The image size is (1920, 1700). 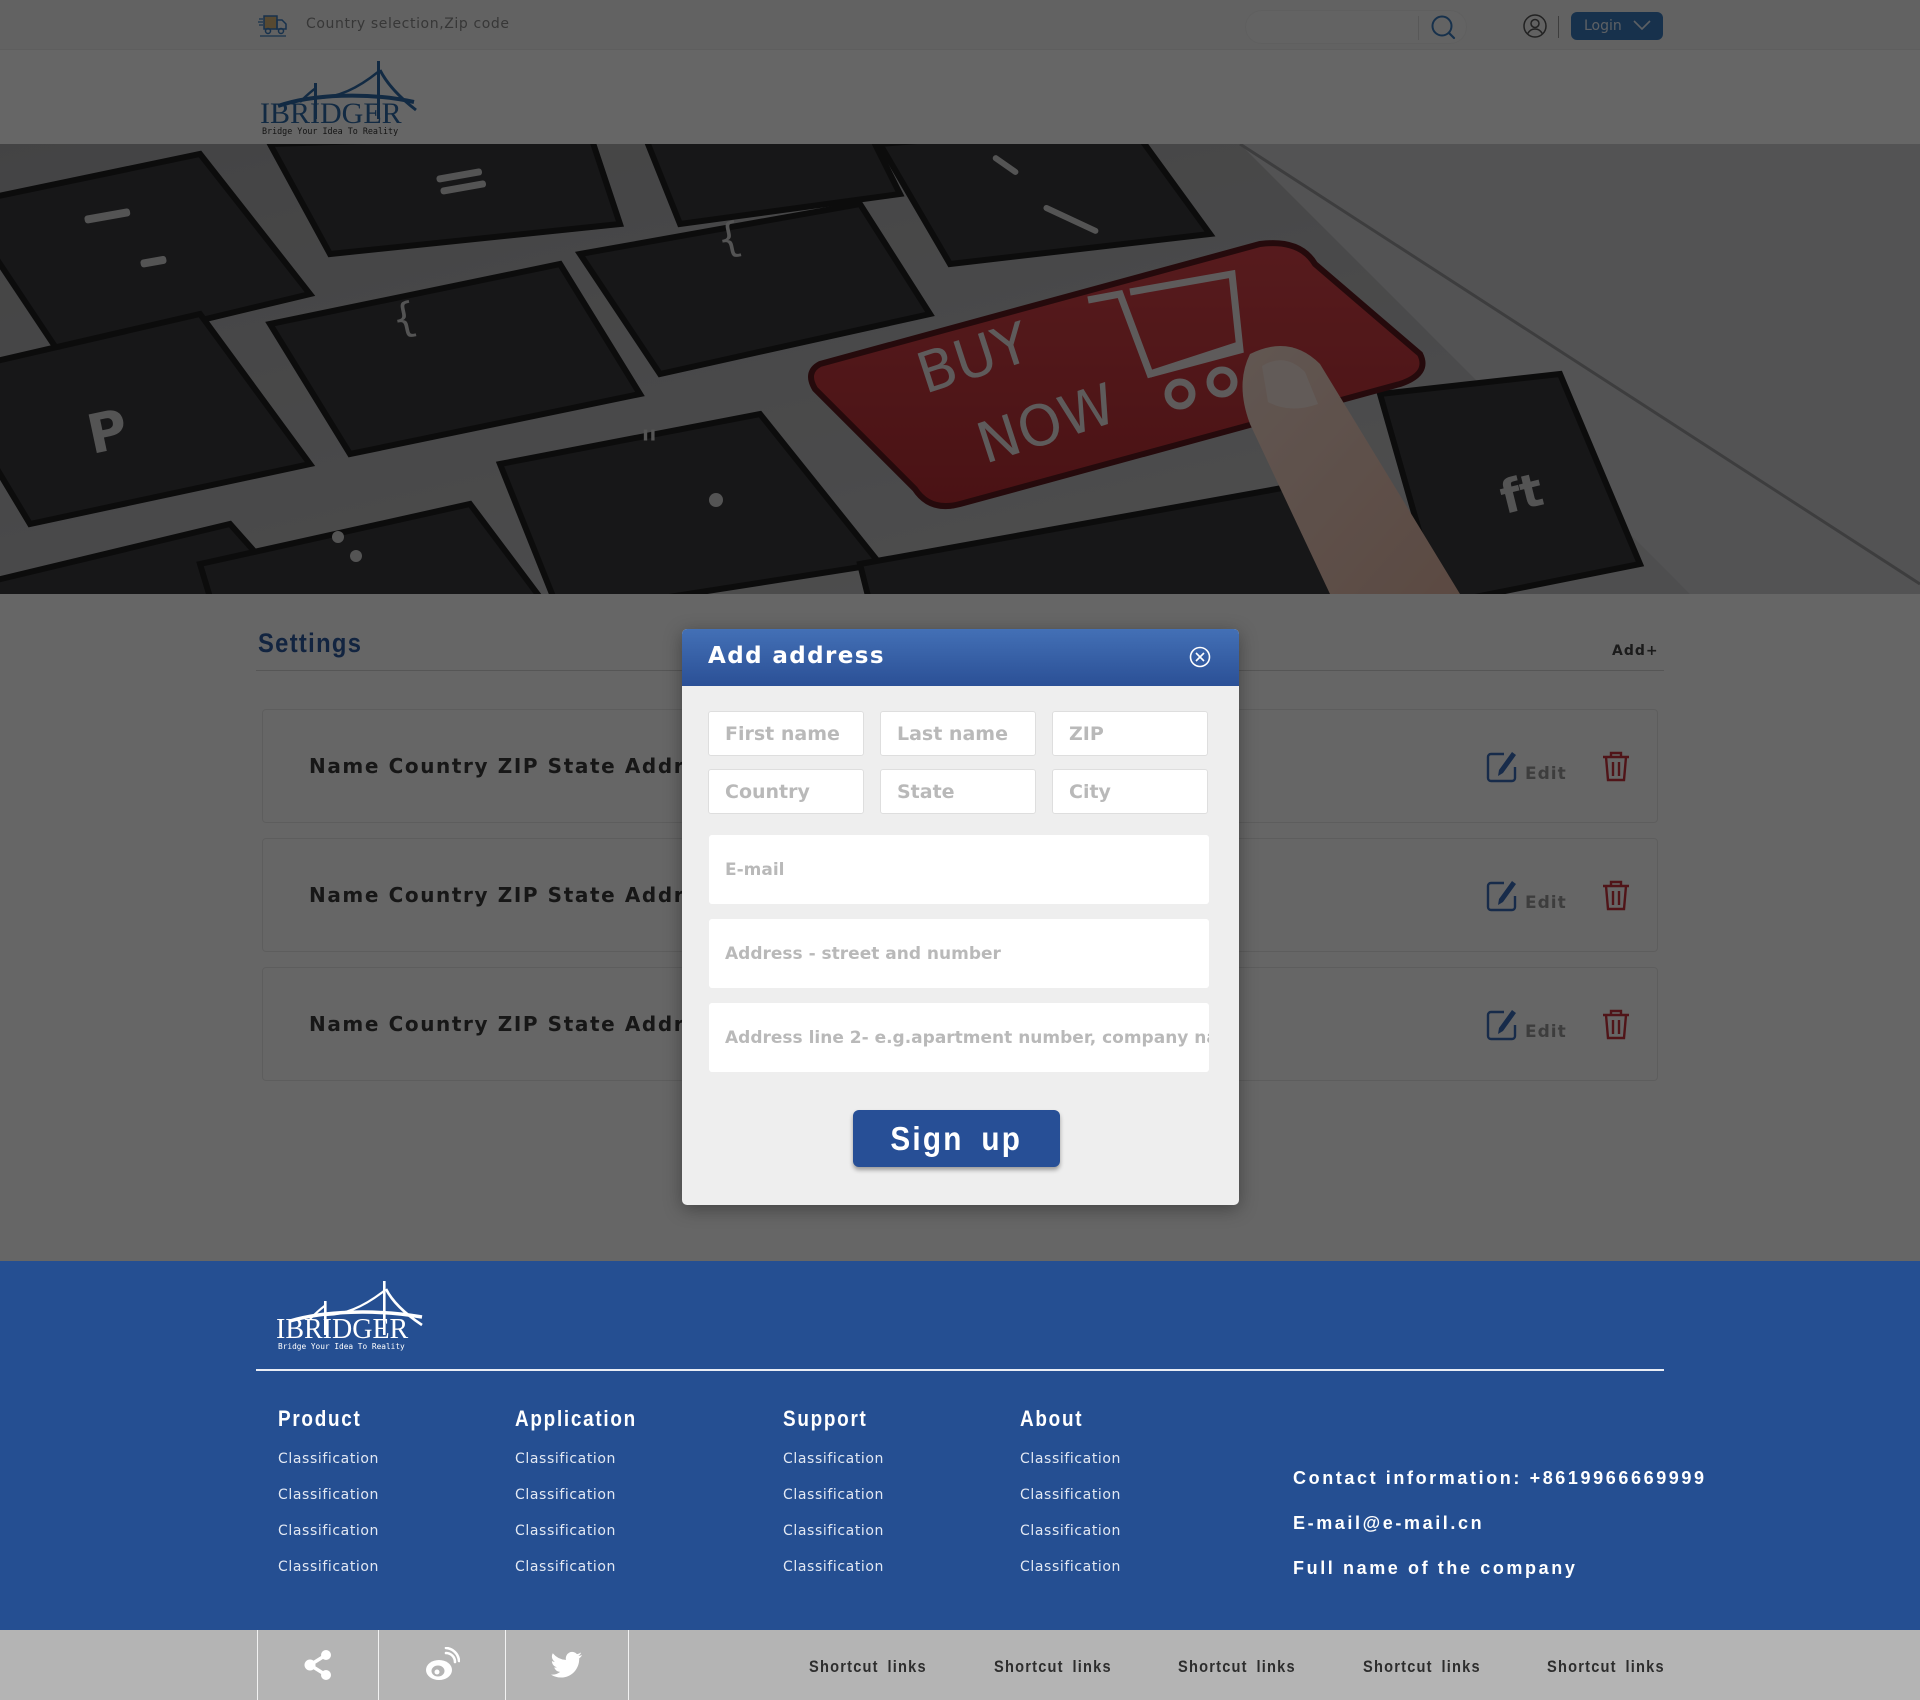 What do you see at coordinates (959, 953) in the screenshot?
I see `address-line1-field` at bounding box center [959, 953].